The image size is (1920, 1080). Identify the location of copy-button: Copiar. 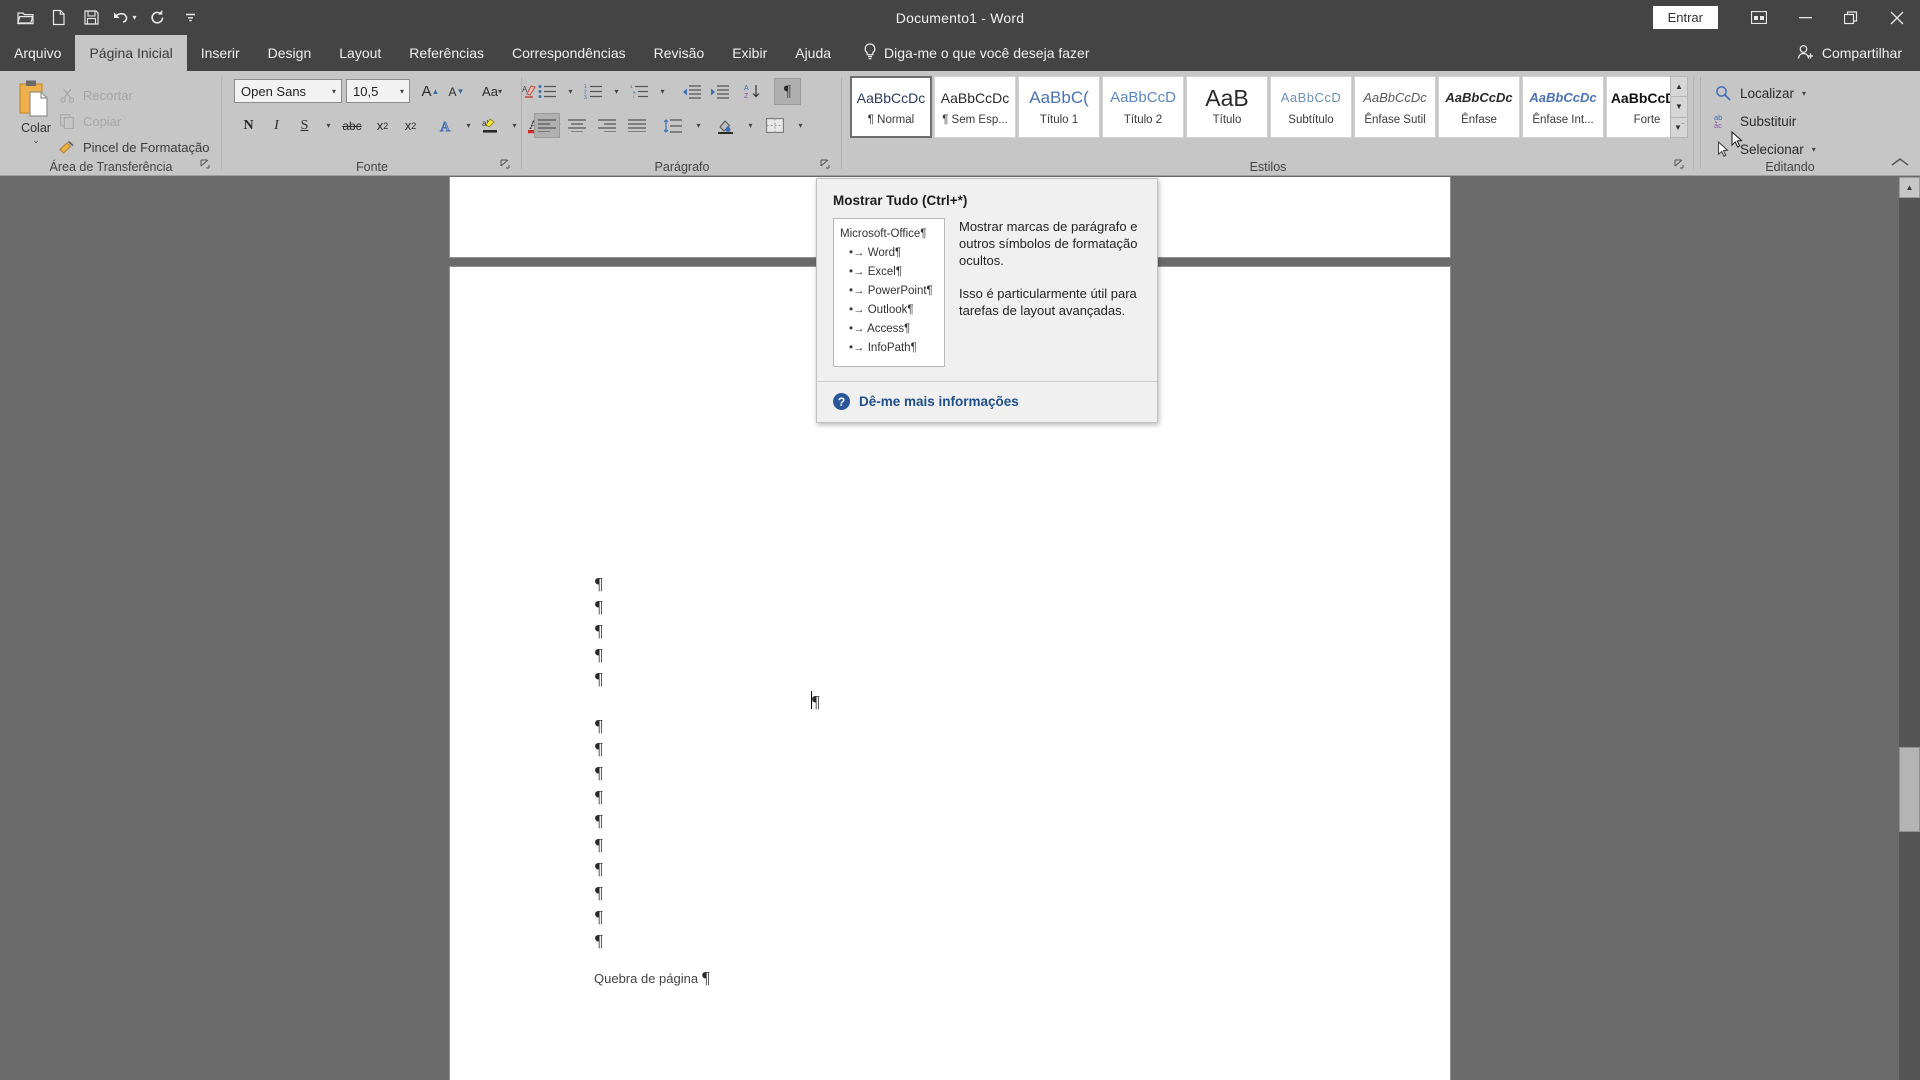
(89, 121).